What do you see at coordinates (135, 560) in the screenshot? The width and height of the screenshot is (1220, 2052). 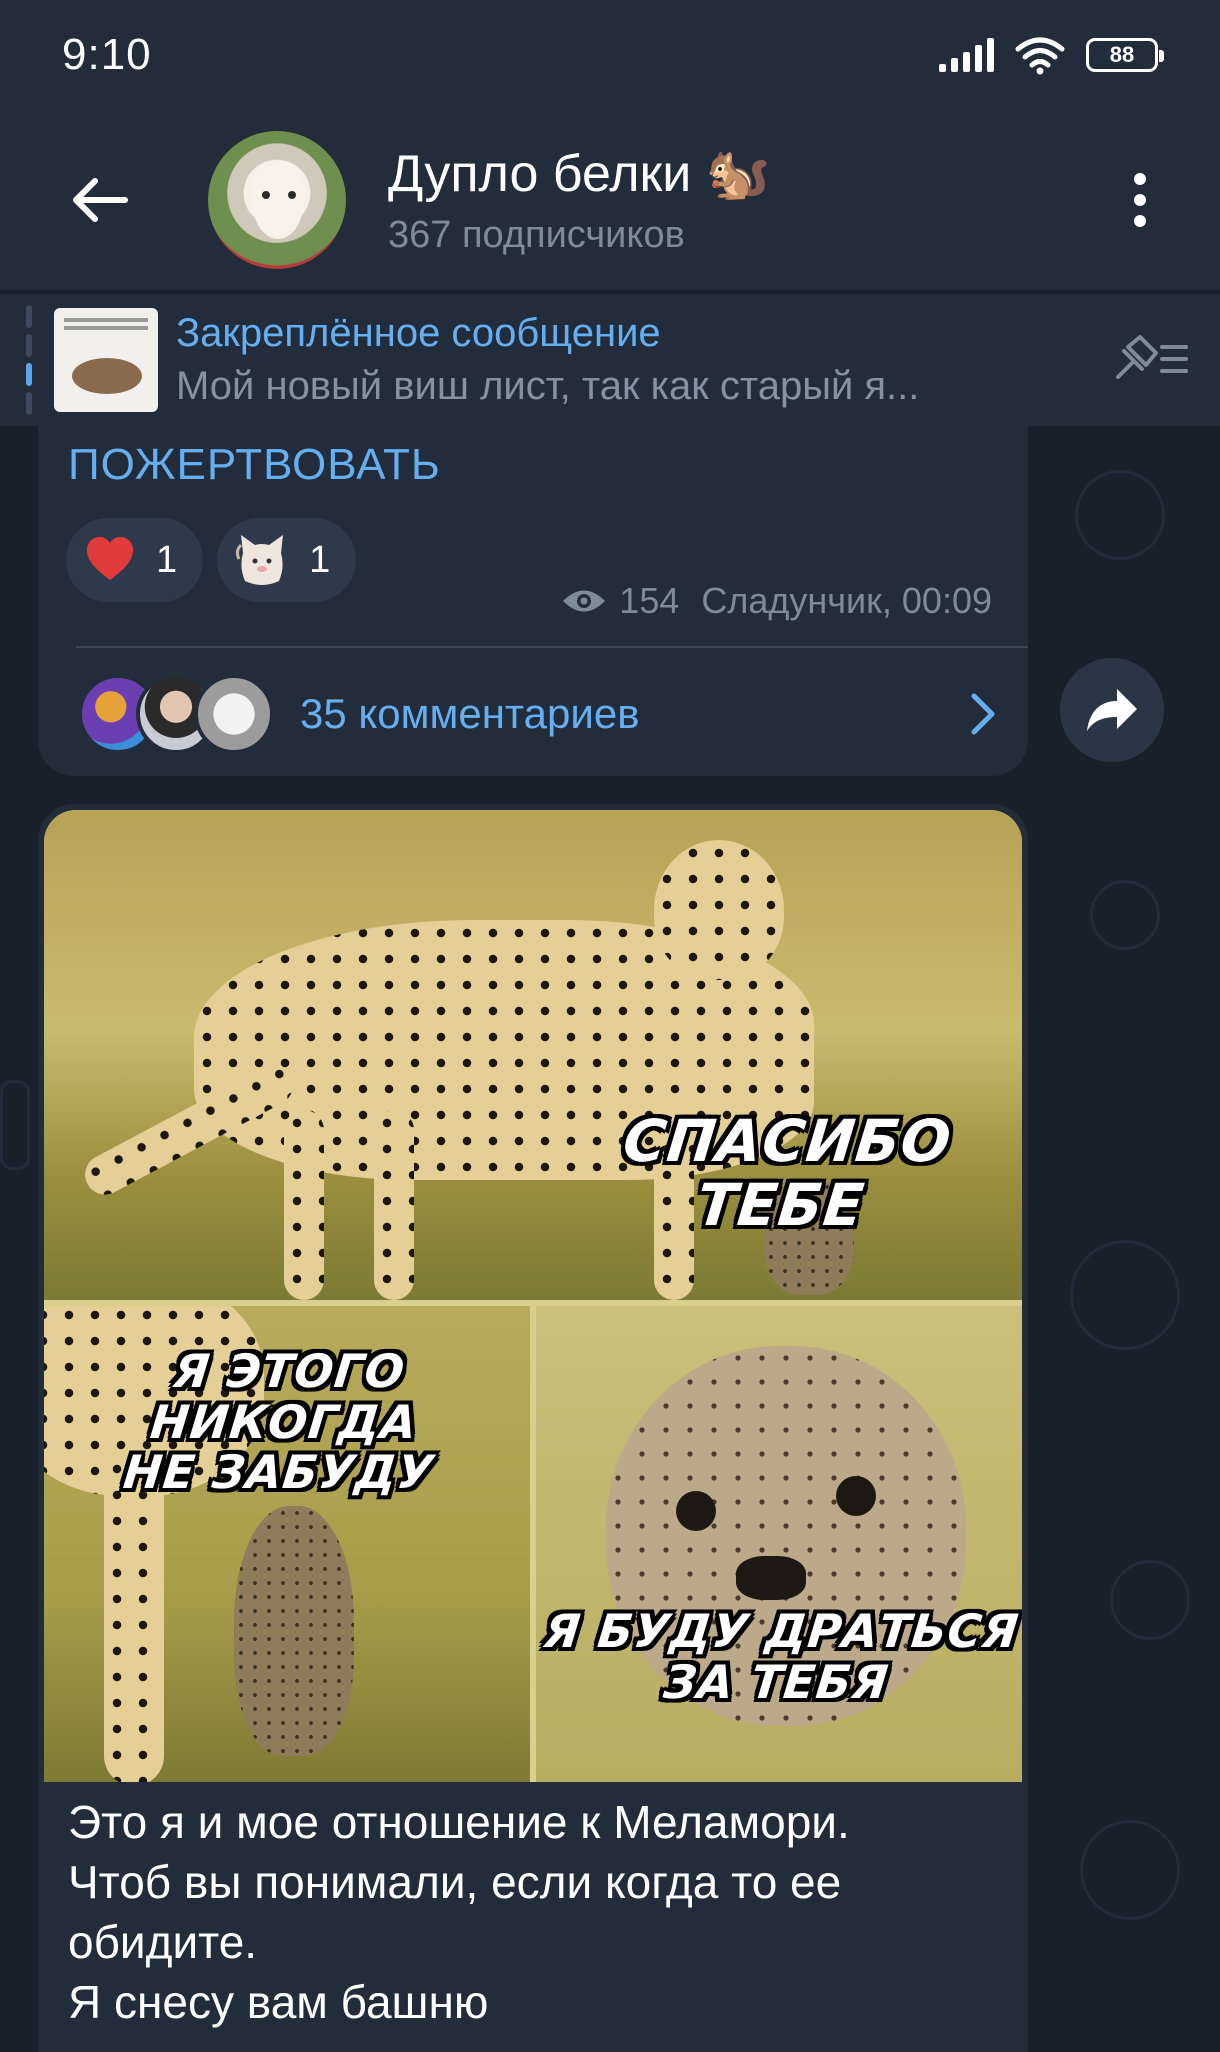 I see `reaction-heart: 1` at bounding box center [135, 560].